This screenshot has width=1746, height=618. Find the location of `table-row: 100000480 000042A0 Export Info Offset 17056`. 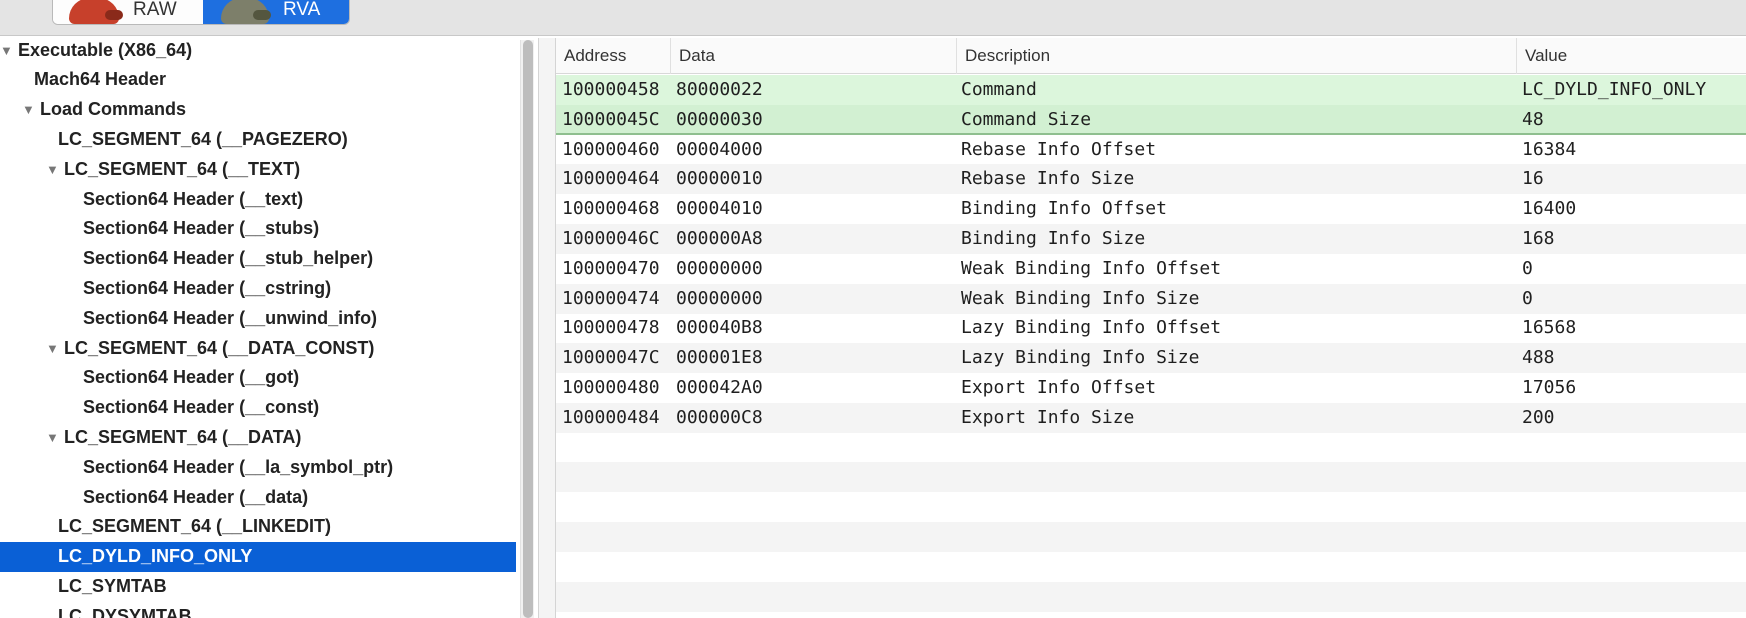

table-row: 100000480 000042A0 Export Info Offset 17056 is located at coordinates (1151, 388).